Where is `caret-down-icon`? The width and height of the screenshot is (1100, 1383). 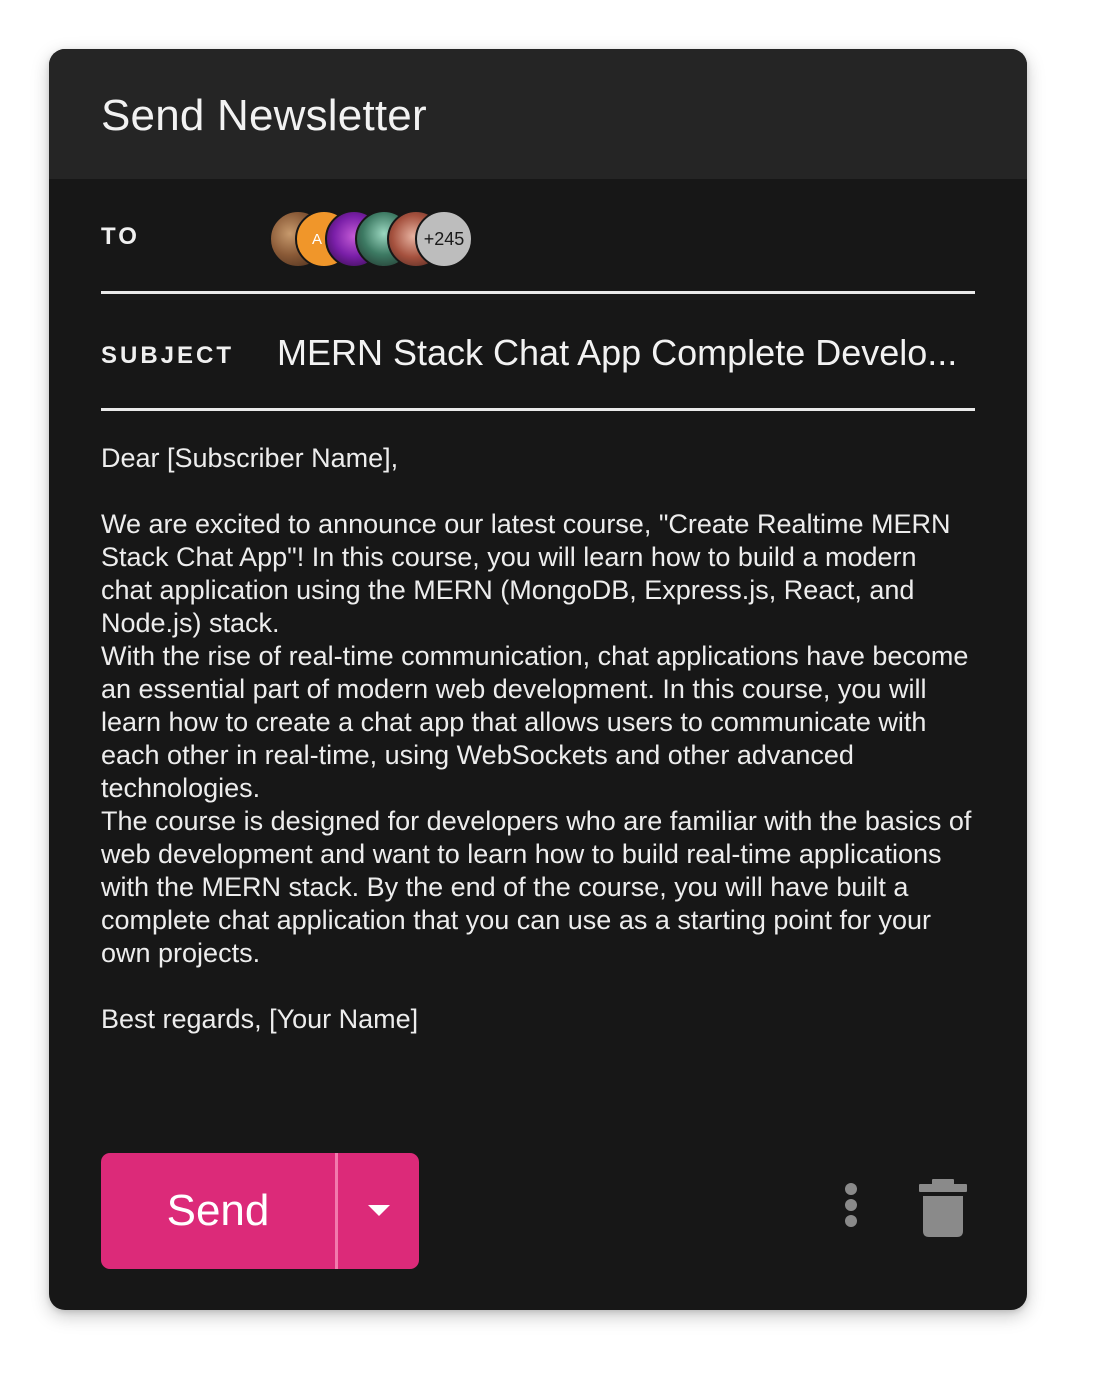 caret-down-icon is located at coordinates (378, 1210).